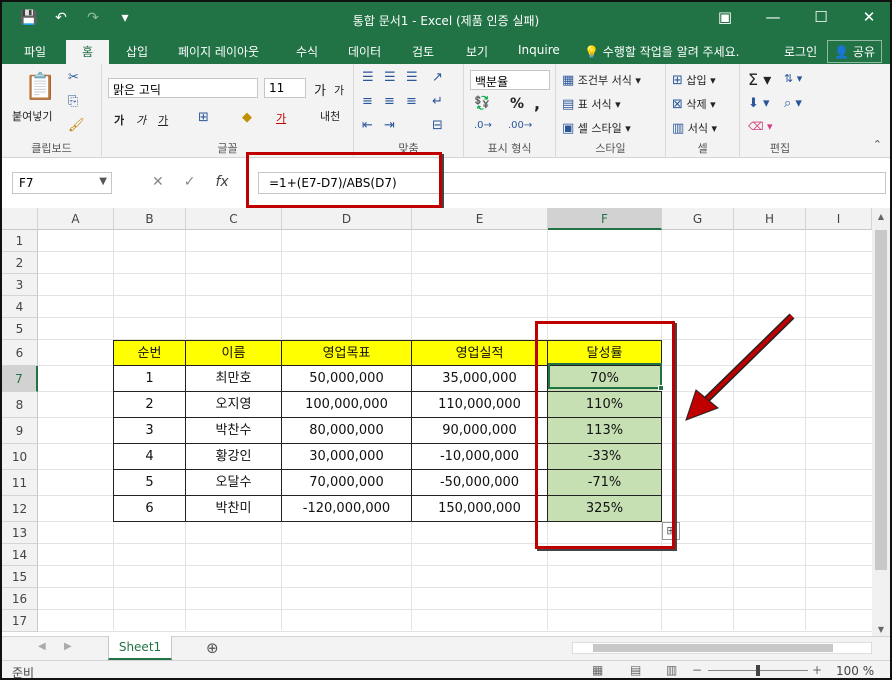 The width and height of the screenshot is (892, 680). Describe the element at coordinates (347, 405) in the screenshot. I see `table-row-2-target: 100,000,000` at that location.